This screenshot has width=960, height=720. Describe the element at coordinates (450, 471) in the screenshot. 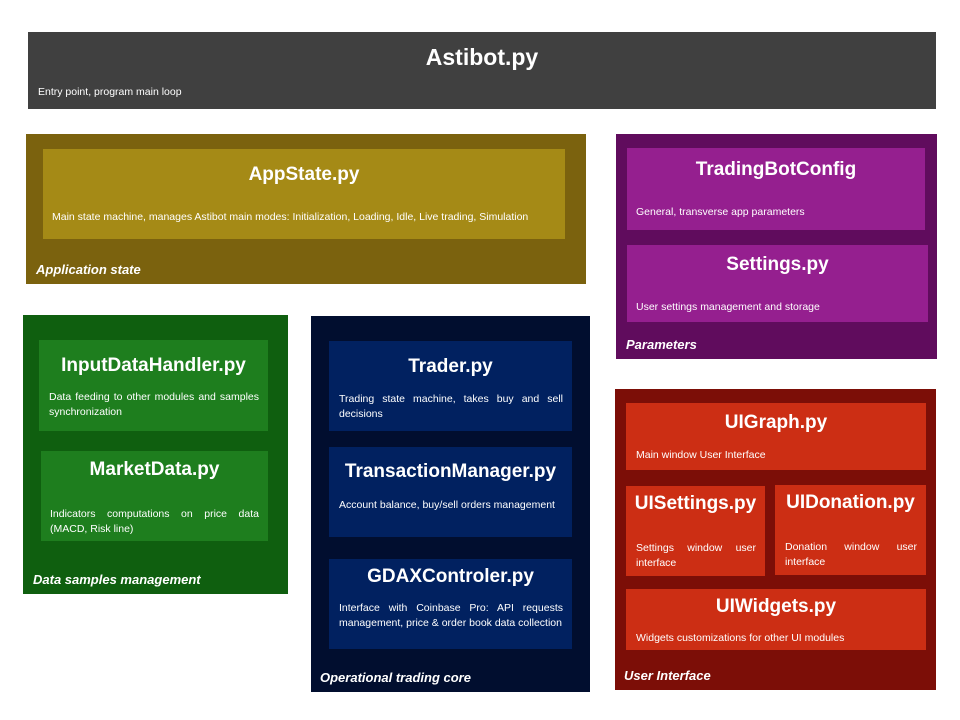

I see `transactionmanager-title: TransactionManager.py` at that location.